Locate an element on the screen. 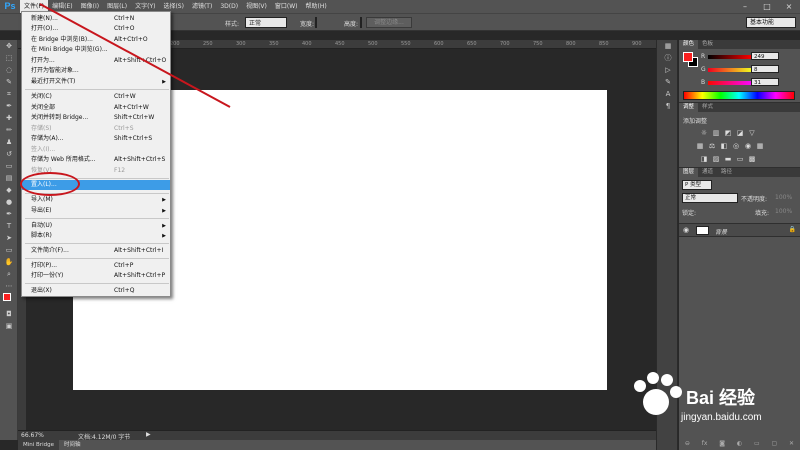 The image size is (800, 450). baidu-watermark: Bai 经验 jingyan.baidu.com is located at coordinates (710, 405).